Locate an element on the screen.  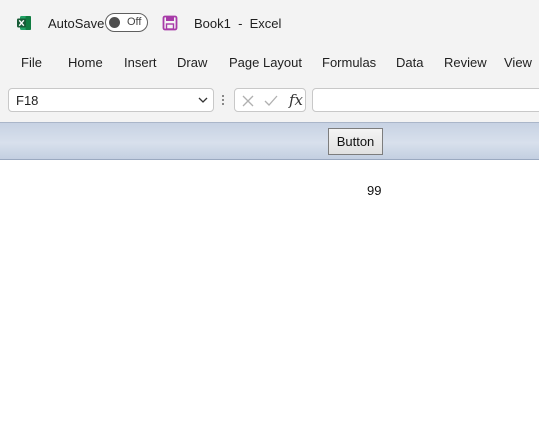
name-box-value: F18 is located at coordinates (27, 100).